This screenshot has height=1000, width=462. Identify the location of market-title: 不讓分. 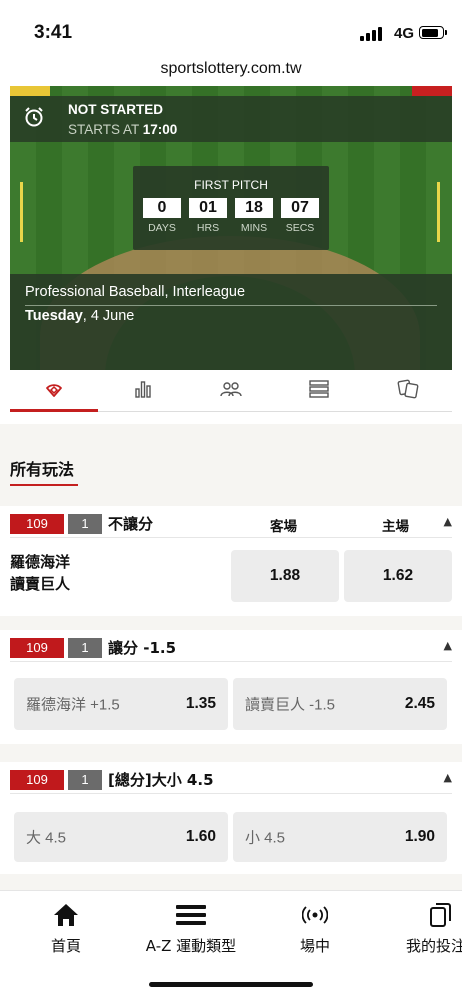
(131, 524).